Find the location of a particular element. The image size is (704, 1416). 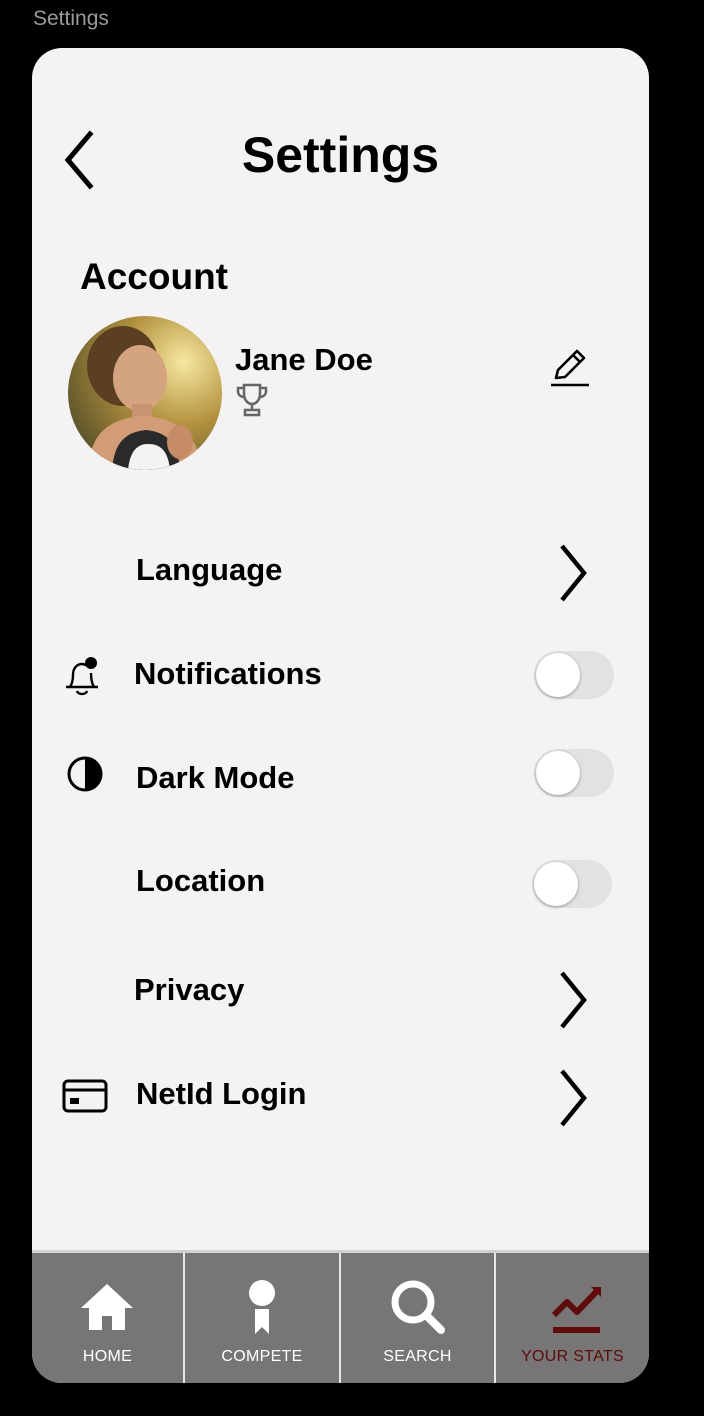

nav-compete: COMPETE is located at coordinates (262, 1318).